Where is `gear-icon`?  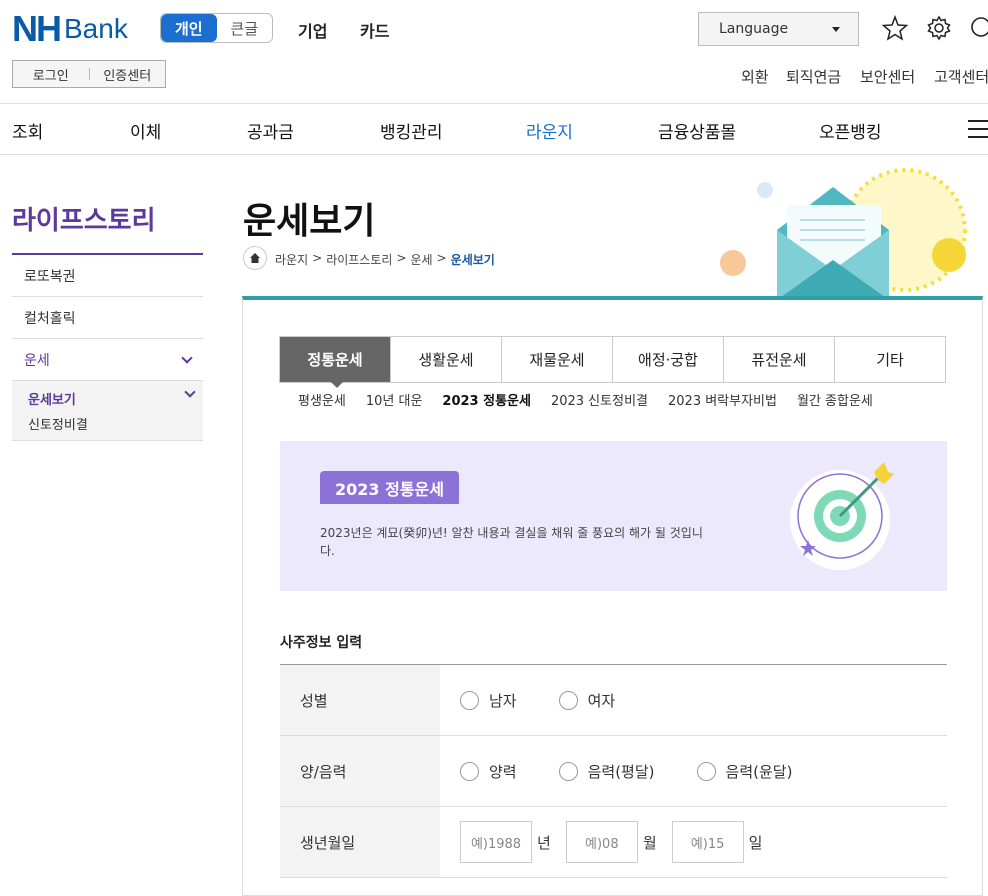 gear-icon is located at coordinates (939, 28).